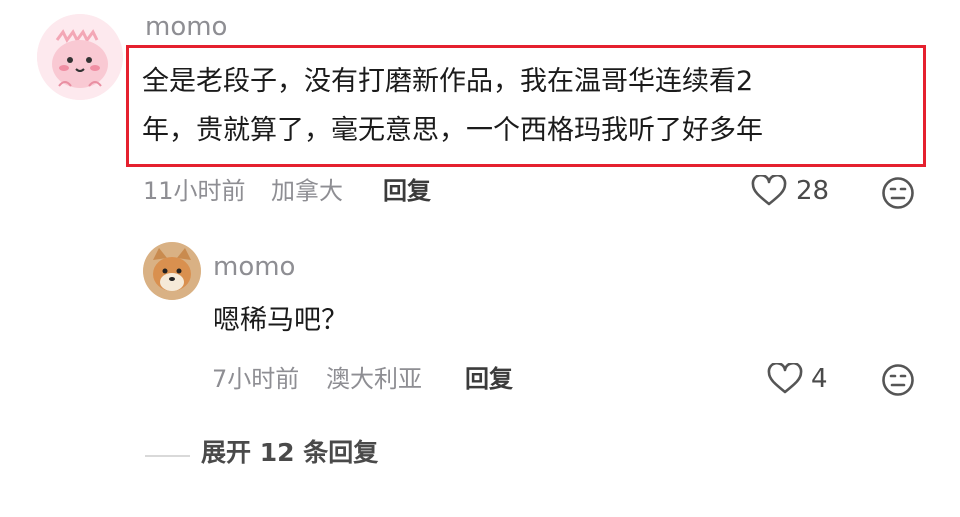  Describe the element at coordinates (167, 456) in the screenshot. I see `expand-divider` at that location.